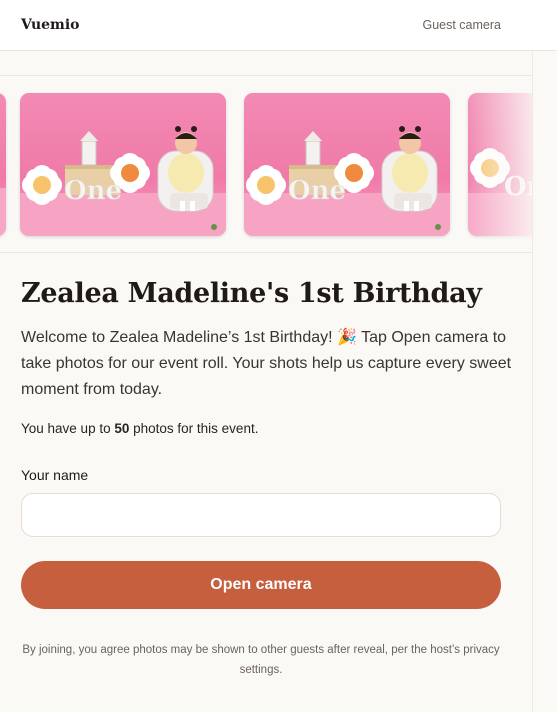 This screenshot has height=712, width=557. I want to click on photo-limit-text: You have up to 50 photos for this event., so click(139, 428).